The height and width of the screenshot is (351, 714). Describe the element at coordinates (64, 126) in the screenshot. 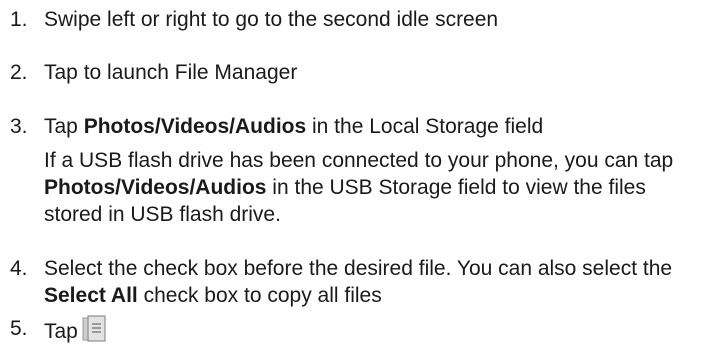

I see `step-text-pre: Tap` at that location.